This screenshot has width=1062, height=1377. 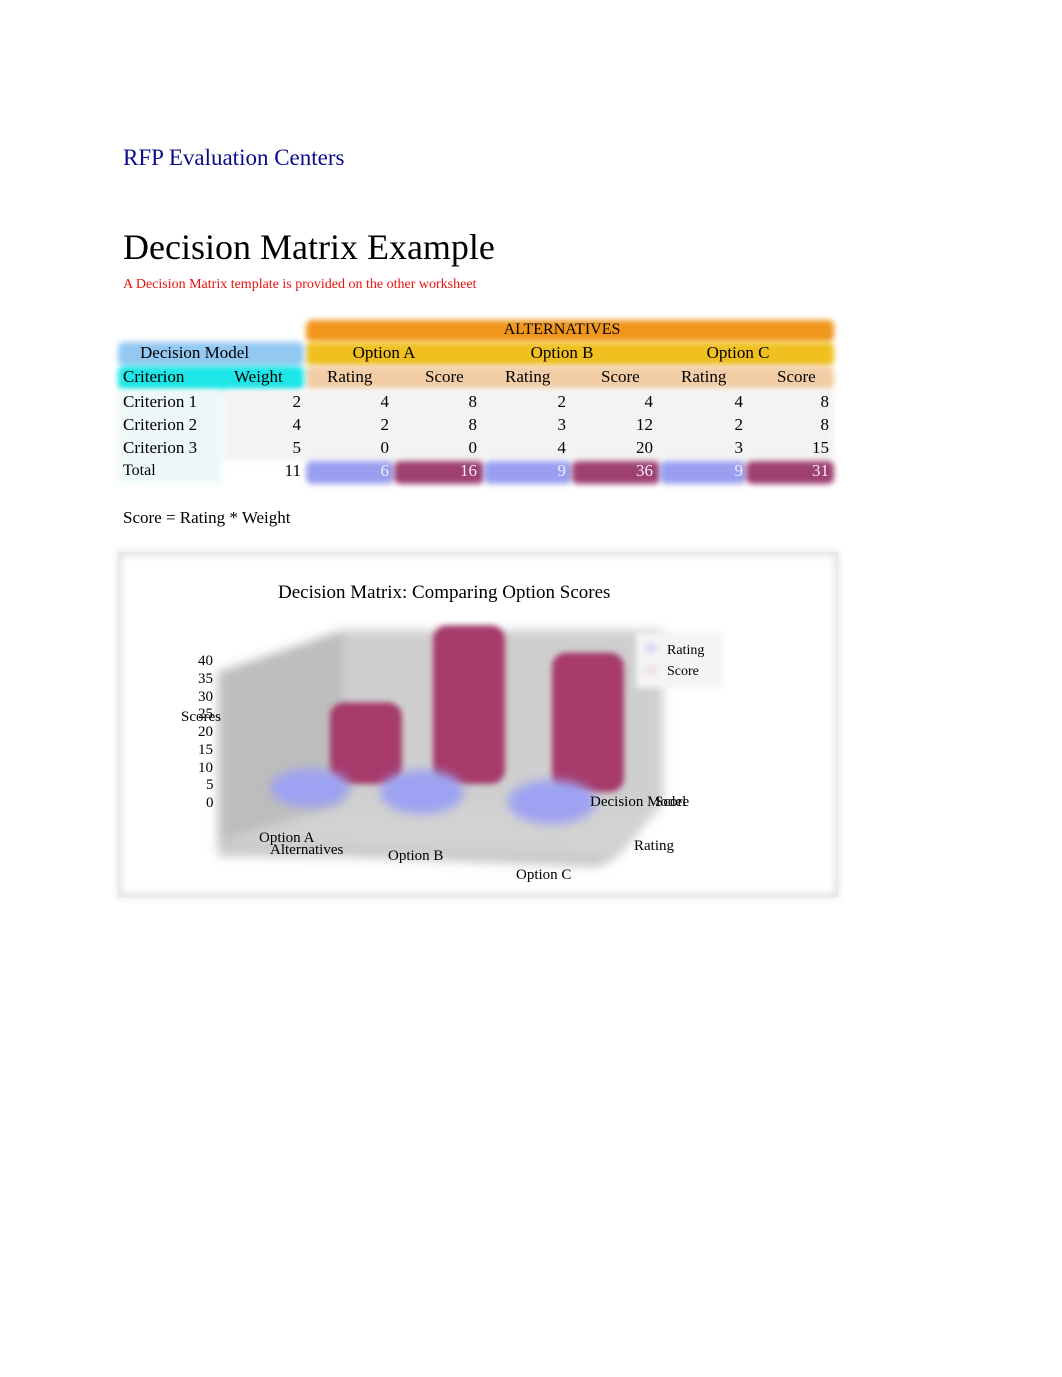 I want to click on bar-score-option-c, so click(x=588, y=722).